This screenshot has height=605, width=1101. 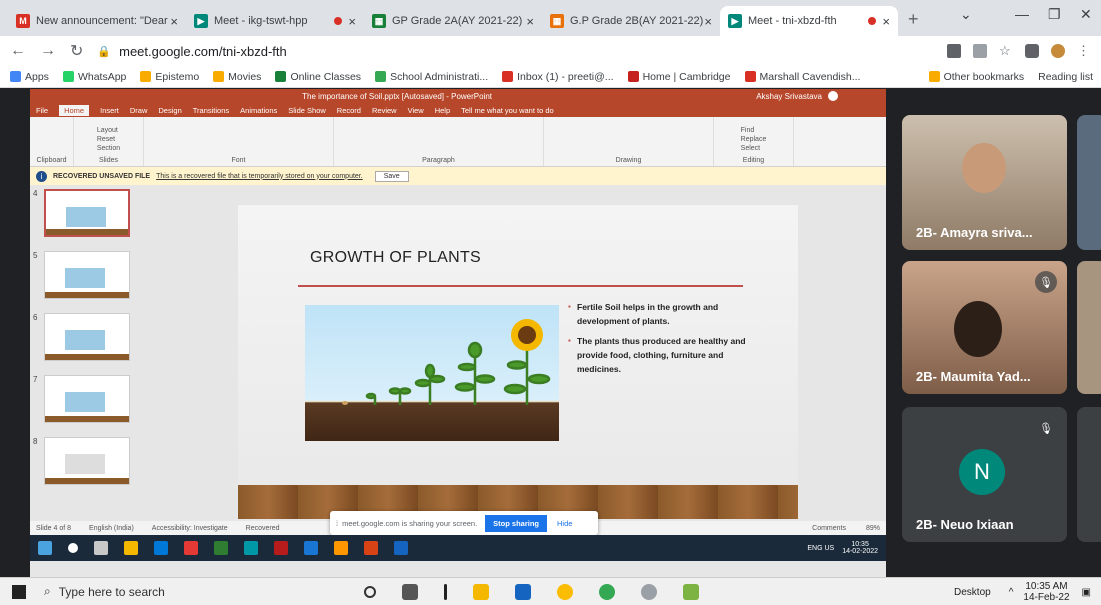 What do you see at coordinates (873, 528) in the screenshot?
I see `zoom-level: 89%` at bounding box center [873, 528].